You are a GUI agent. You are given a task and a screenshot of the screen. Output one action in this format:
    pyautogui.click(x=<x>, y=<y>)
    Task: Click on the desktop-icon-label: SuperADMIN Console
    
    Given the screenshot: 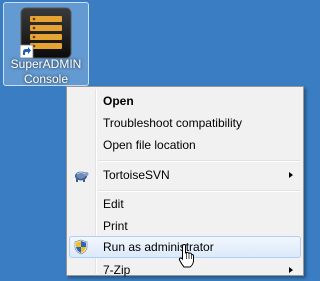 What is the action you would take?
    pyautogui.click(x=46, y=72)
    